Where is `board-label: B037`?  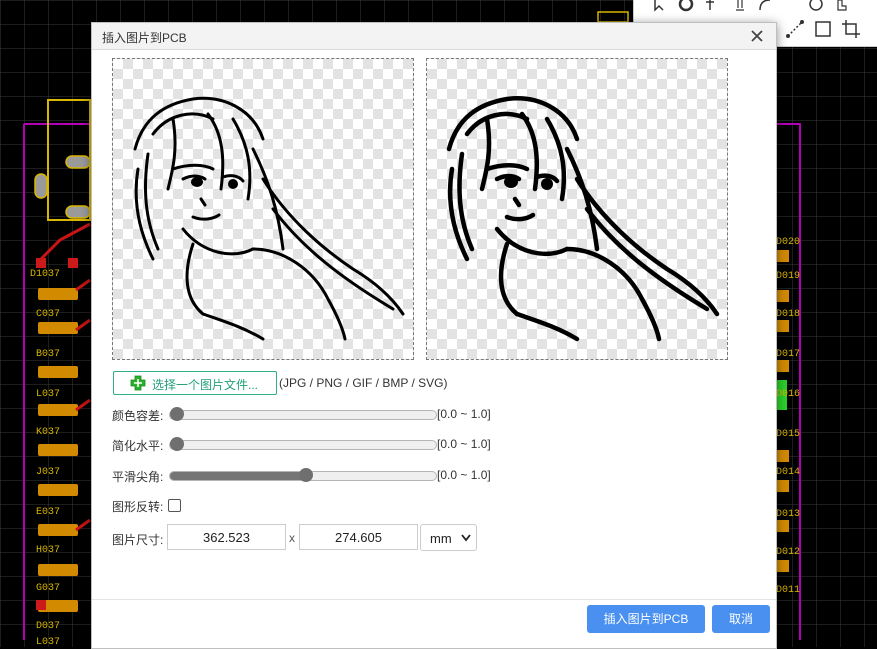 board-label: B037 is located at coordinates (48, 354).